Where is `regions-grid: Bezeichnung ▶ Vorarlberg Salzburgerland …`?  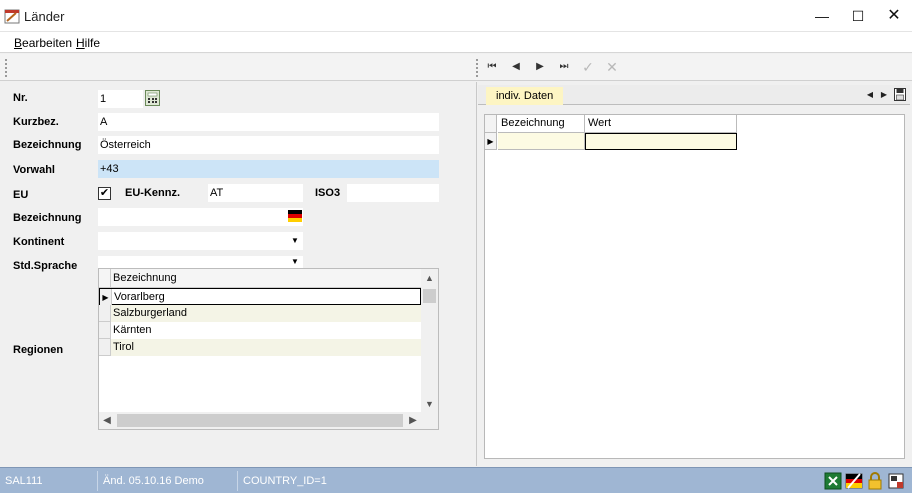
regions-grid: Bezeichnung ▶ Vorarlberg Salzburgerland … is located at coordinates (268, 349).